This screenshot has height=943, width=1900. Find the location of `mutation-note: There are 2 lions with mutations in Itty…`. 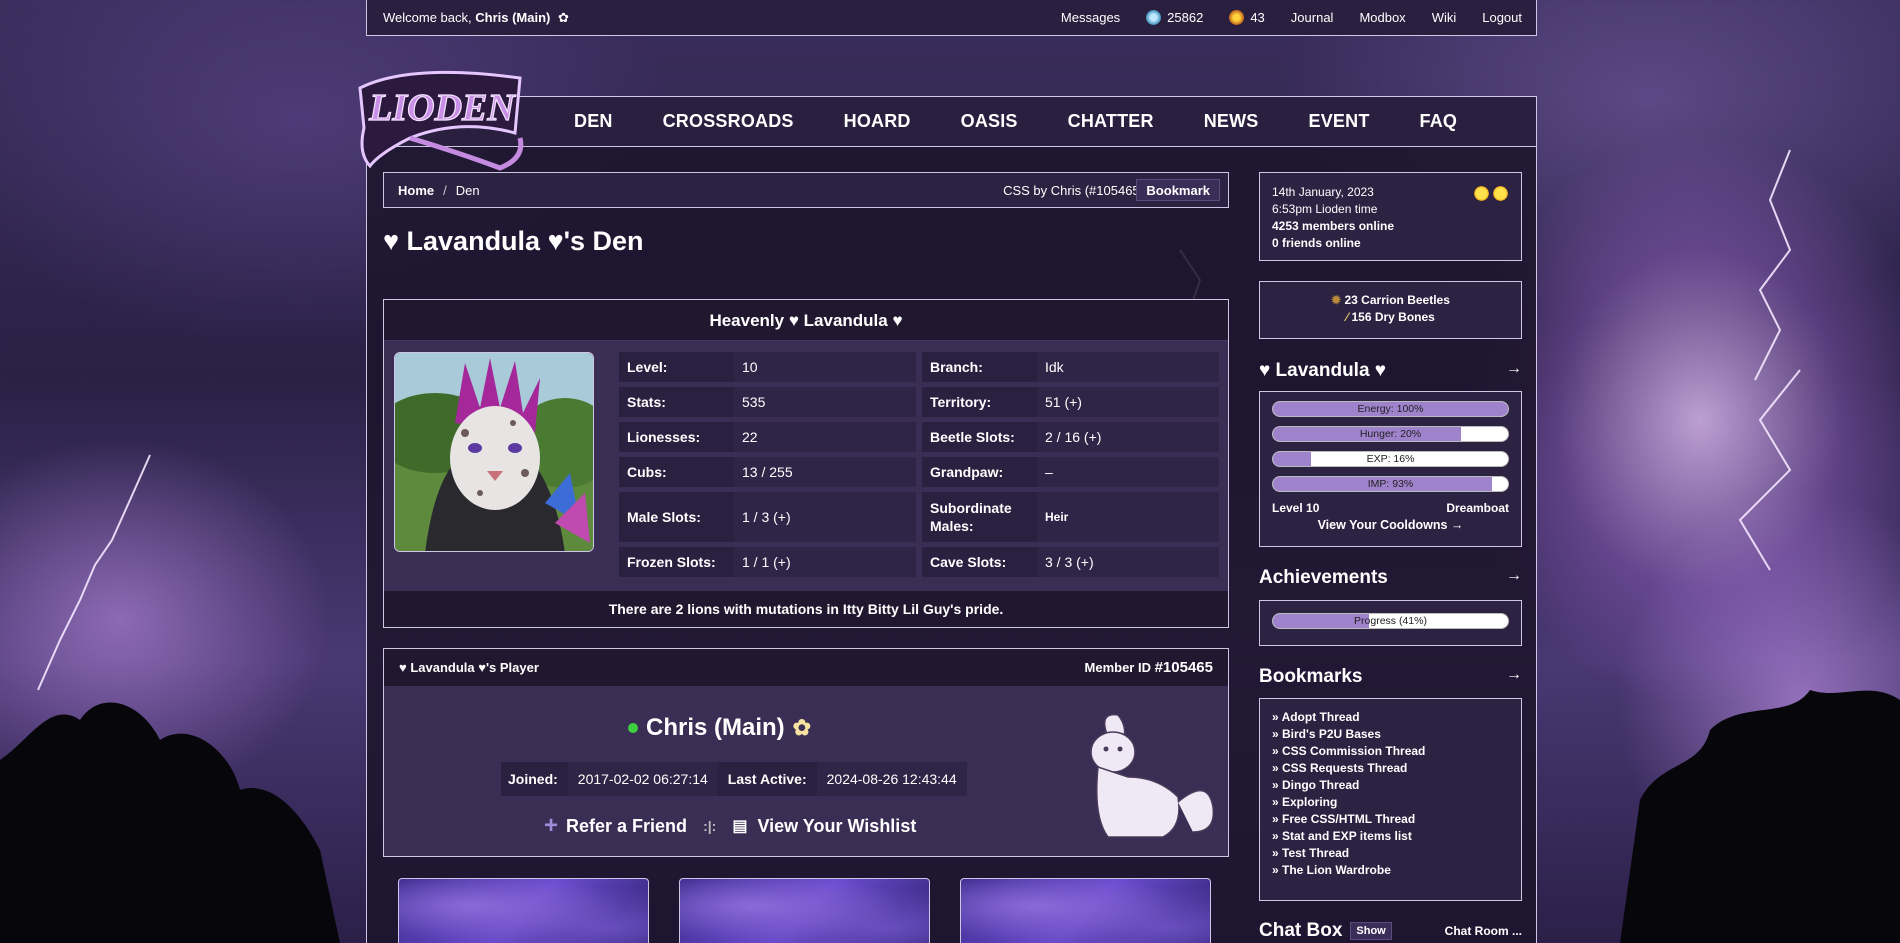

mutation-note: There are 2 lions with mutations in Itty… is located at coordinates (806, 609).